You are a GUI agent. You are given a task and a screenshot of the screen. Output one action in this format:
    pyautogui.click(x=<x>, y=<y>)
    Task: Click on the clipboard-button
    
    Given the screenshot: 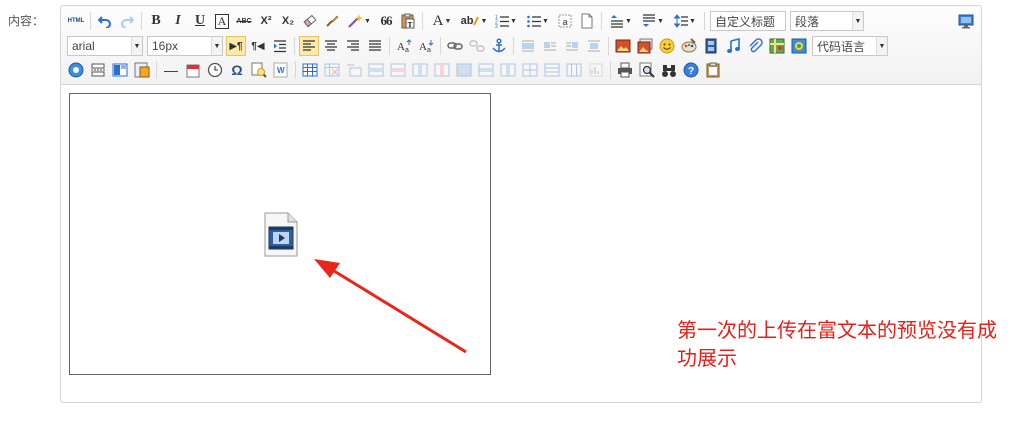 What is the action you would take?
    pyautogui.click(x=713, y=70)
    